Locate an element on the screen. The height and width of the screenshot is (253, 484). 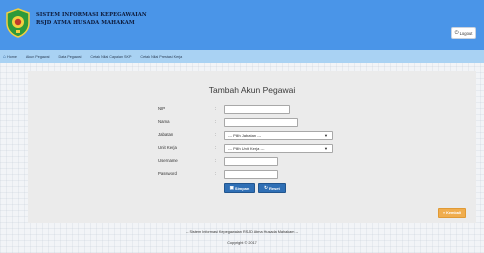
back-label: Kembali is located at coordinates (453, 213).